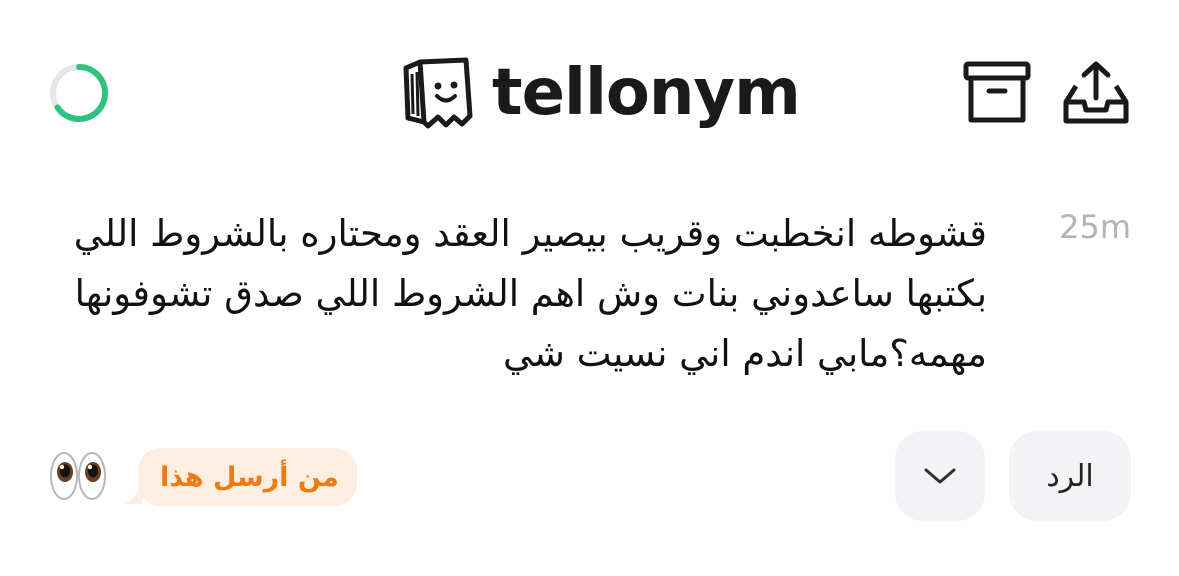  Describe the element at coordinates (247, 477) in the screenshot. I see `who-sent-label: من أرسل هذا` at that location.